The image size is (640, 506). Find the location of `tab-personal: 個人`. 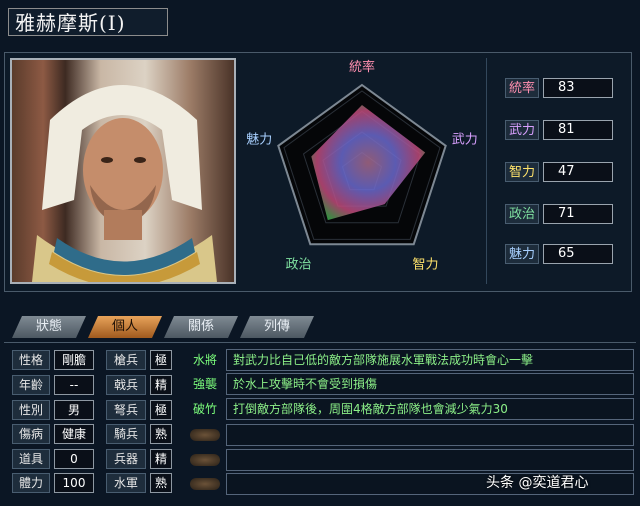

tab-personal: 個人 is located at coordinates (125, 327).